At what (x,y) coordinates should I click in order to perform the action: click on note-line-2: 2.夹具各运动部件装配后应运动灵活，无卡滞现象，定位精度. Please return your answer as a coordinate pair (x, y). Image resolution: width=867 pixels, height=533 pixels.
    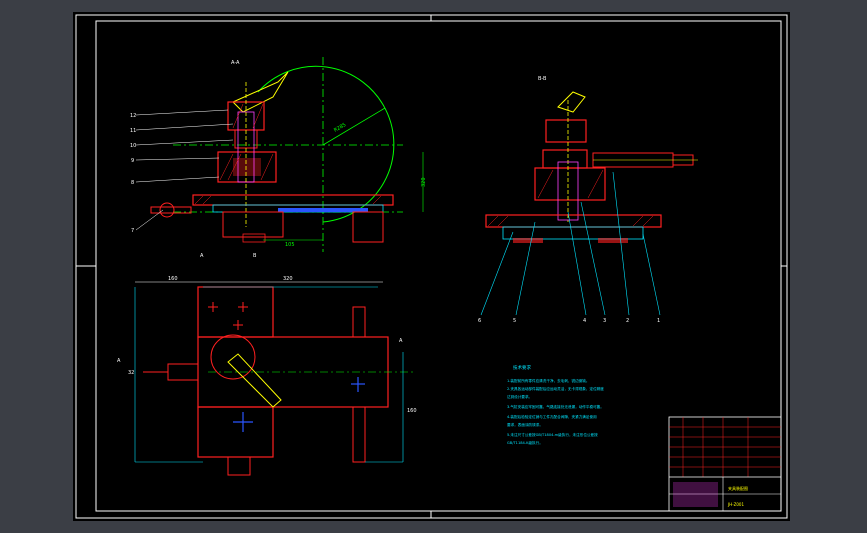
    Looking at the image, I should click on (555, 388).